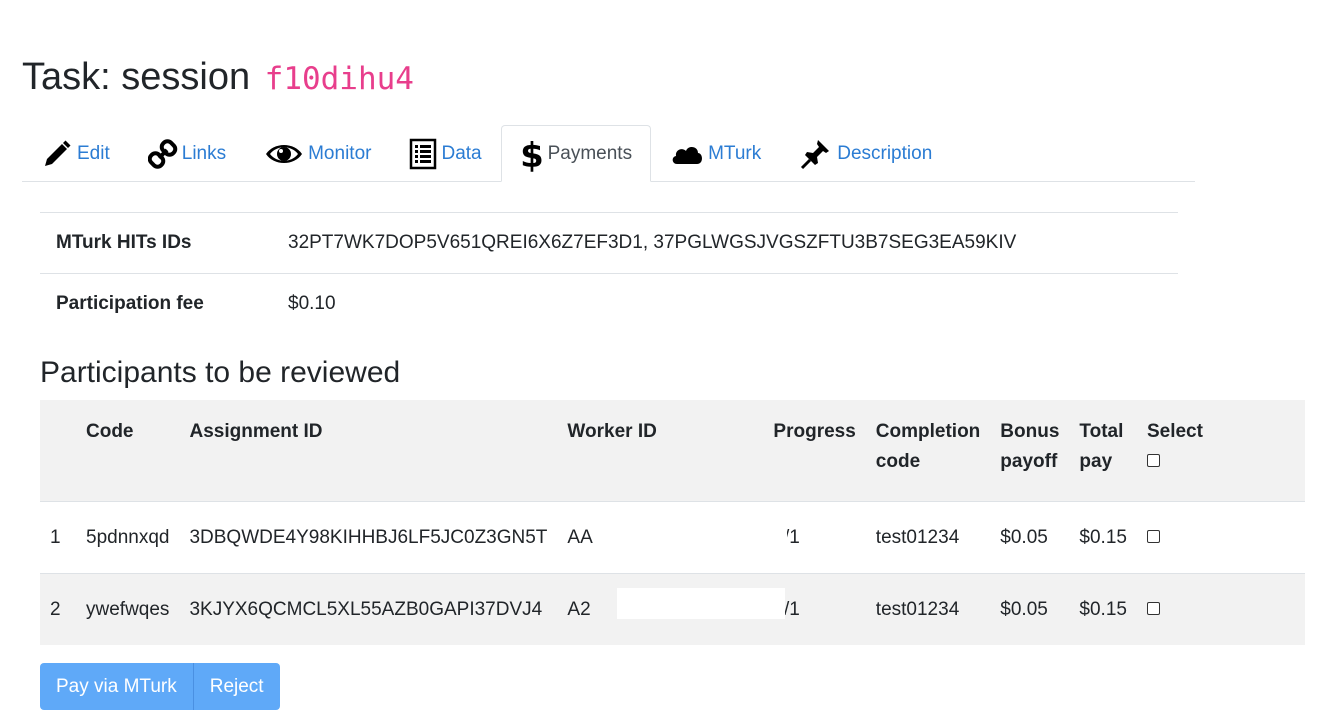 Image resolution: width=1340 pixels, height=717 pixels. What do you see at coordinates (928, 451) in the screenshot?
I see `col-completion: Completion code` at bounding box center [928, 451].